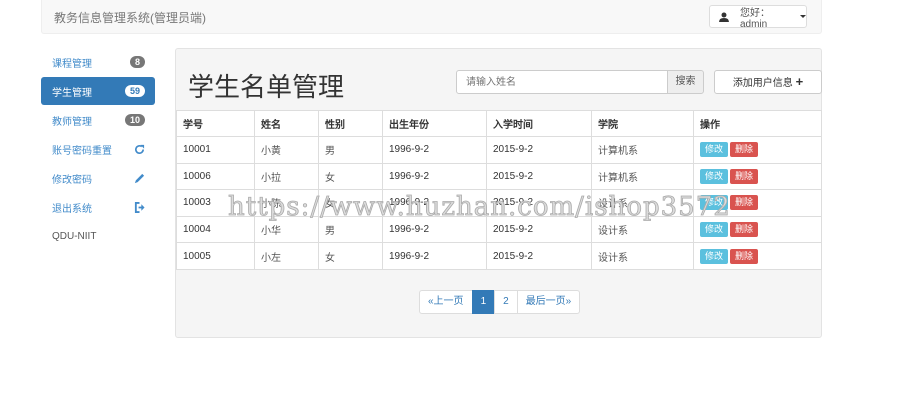 Image resolution: width=900 pixels, height=410 pixels. I want to click on sidebar-item-students: 学生管理 59, so click(98, 91).